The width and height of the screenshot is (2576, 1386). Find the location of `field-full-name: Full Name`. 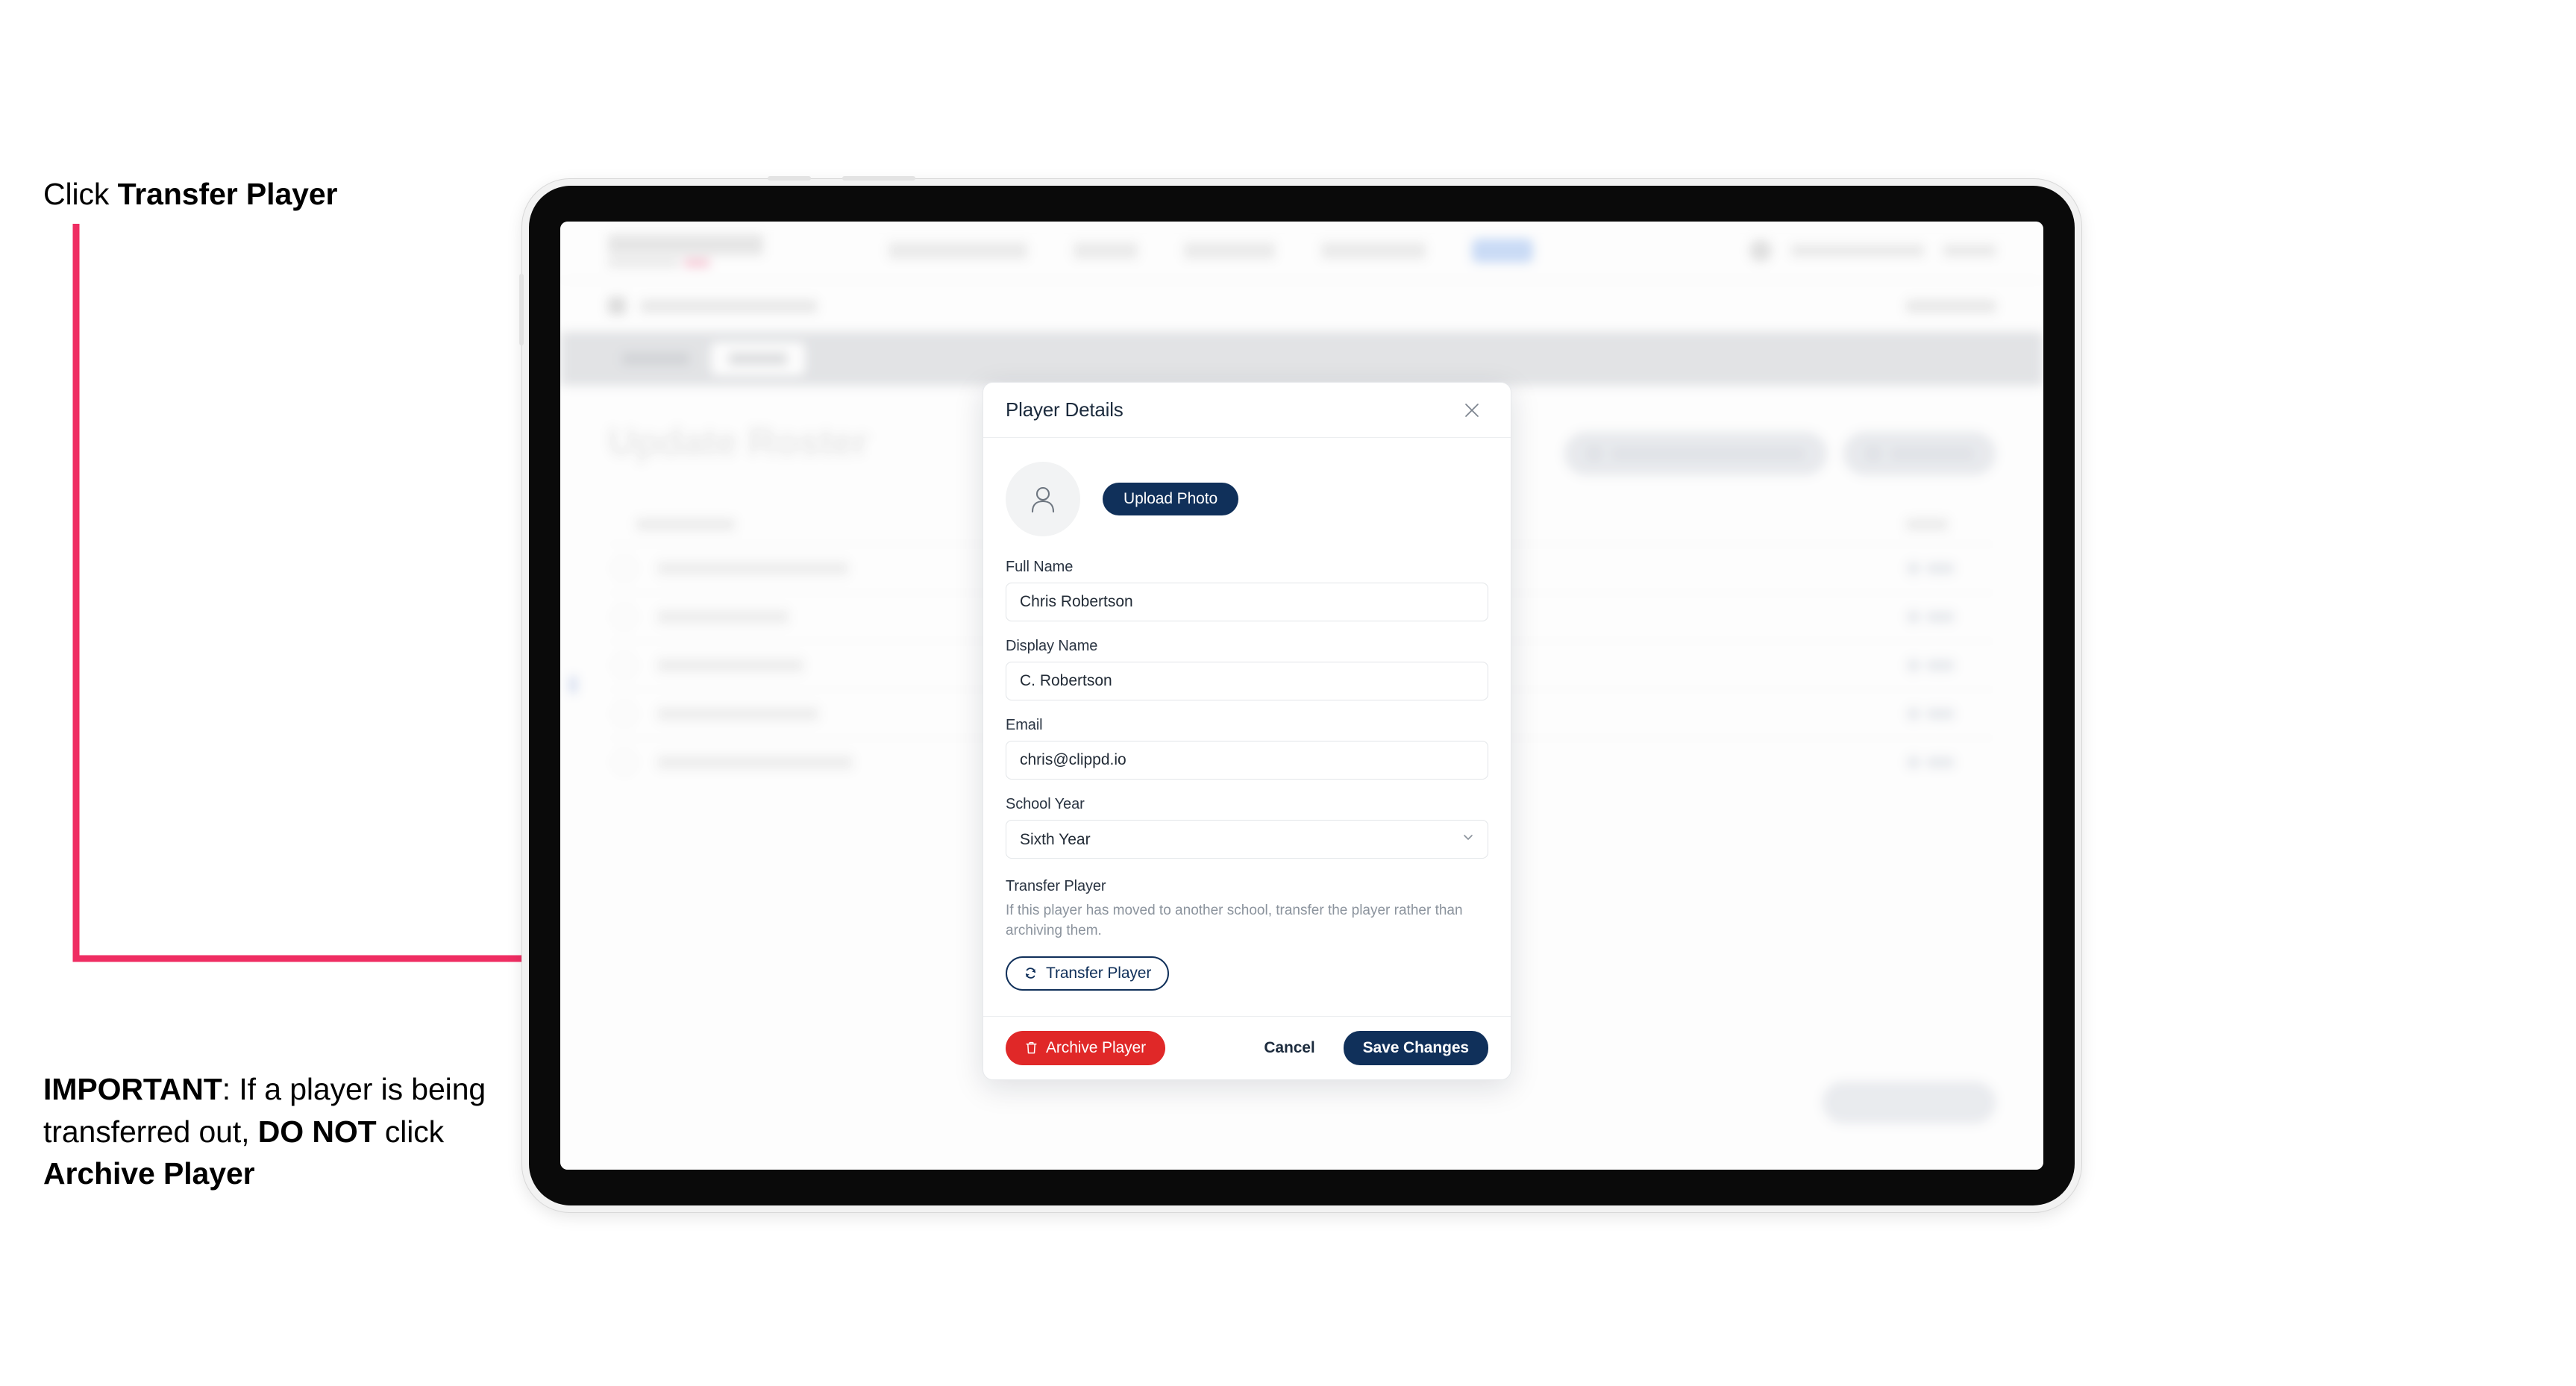

field-full-name: Full Name is located at coordinates (1247, 590).